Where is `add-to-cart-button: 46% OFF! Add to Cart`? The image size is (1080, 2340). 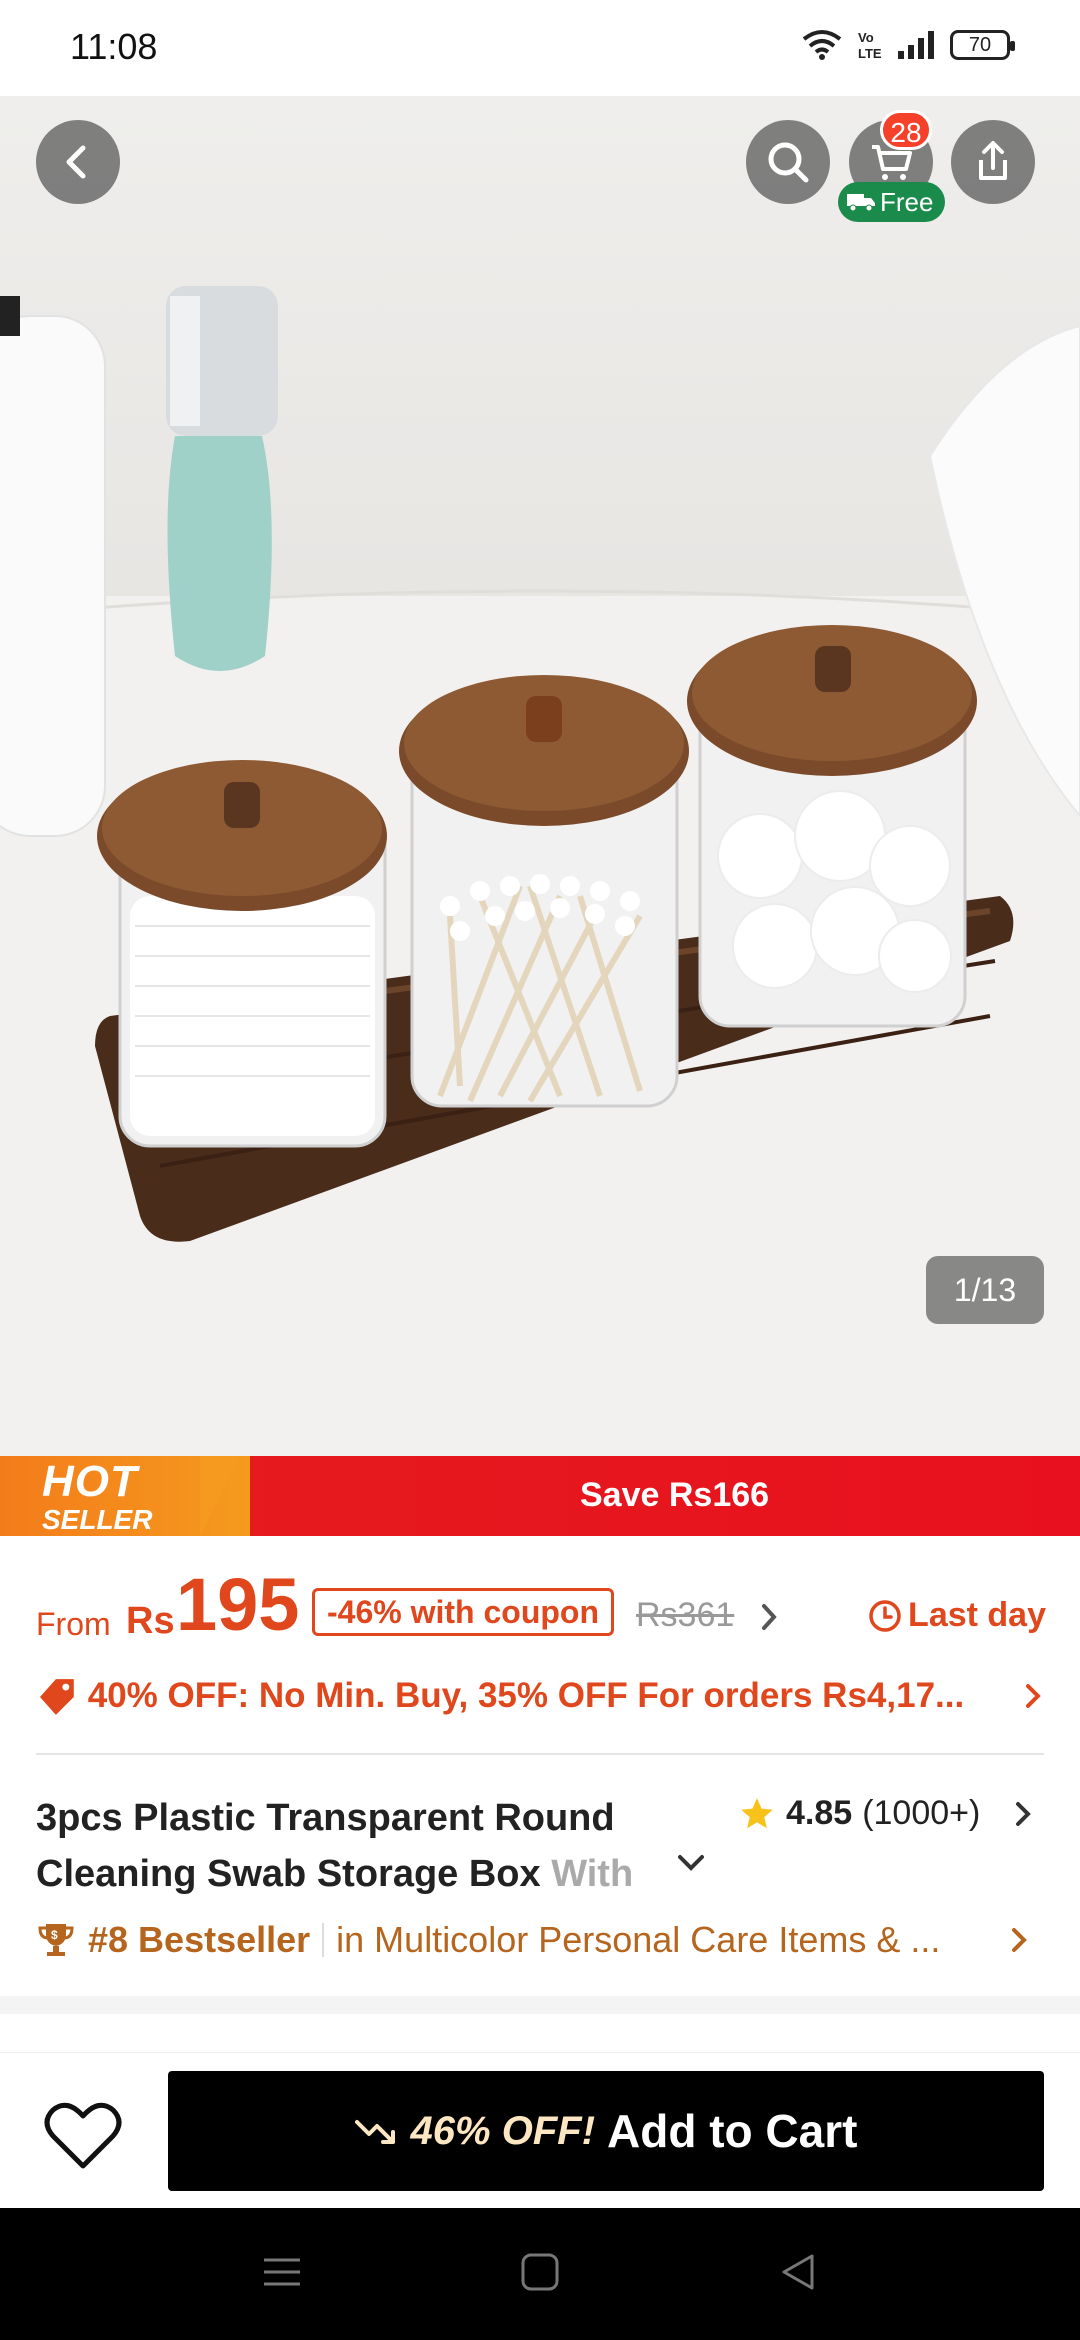
add-to-cart-button: 46% OFF! Add to Cart is located at coordinates (606, 2131).